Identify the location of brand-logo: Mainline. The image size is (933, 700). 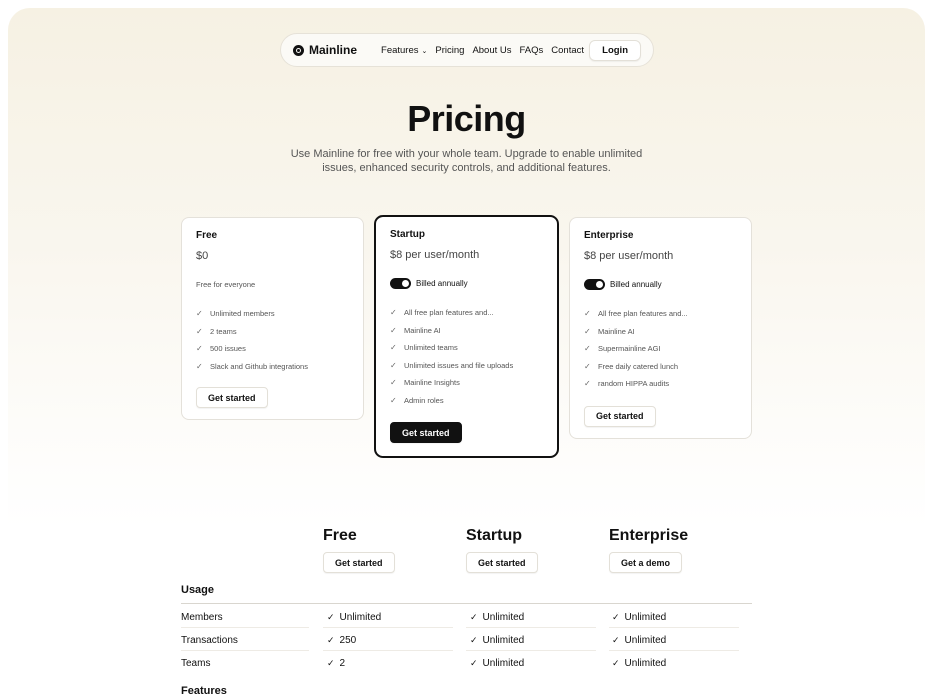
(325, 50).